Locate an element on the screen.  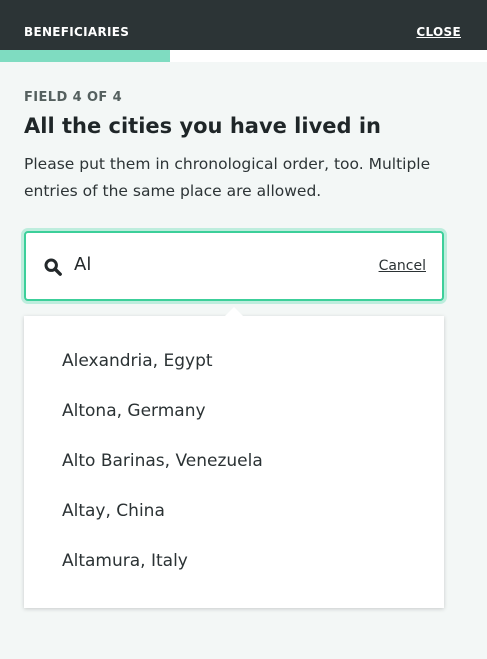
field-counter: FIELD 4 OF 4 is located at coordinates (73, 97).